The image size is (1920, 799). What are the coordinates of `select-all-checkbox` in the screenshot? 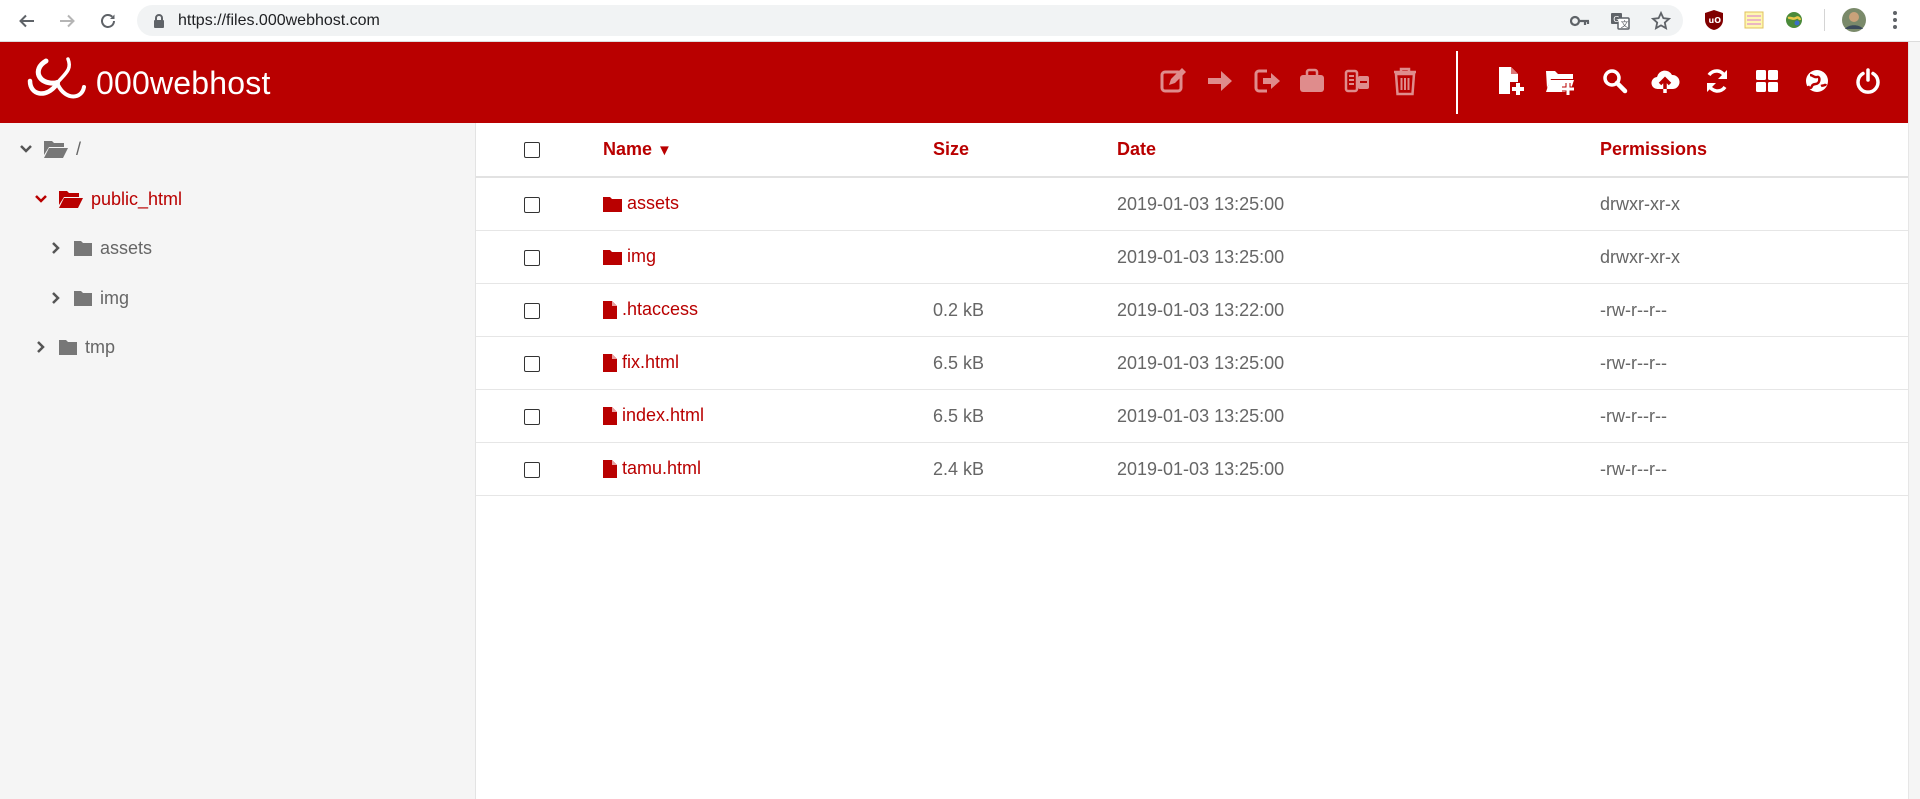 It's located at (532, 150).